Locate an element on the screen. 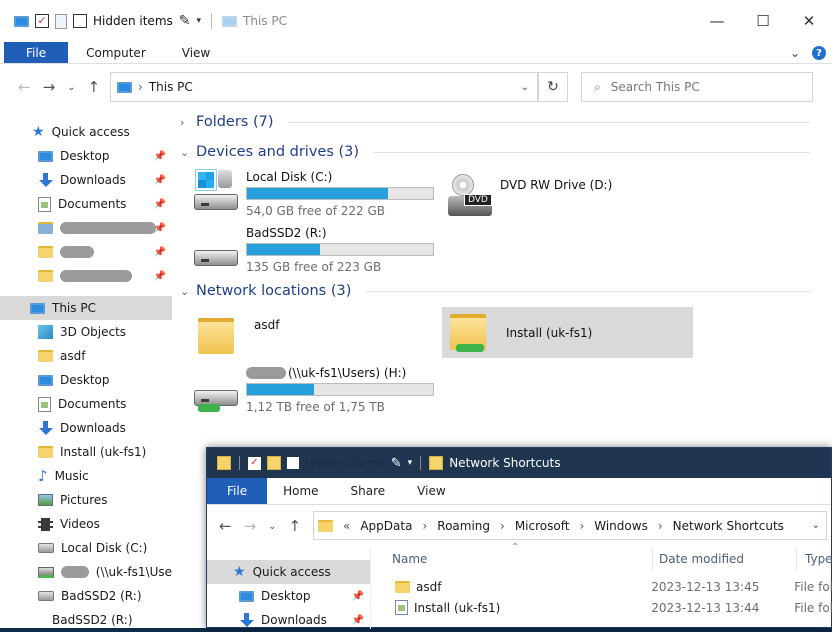  breadcrumb-item: AppData is located at coordinates (386, 526).